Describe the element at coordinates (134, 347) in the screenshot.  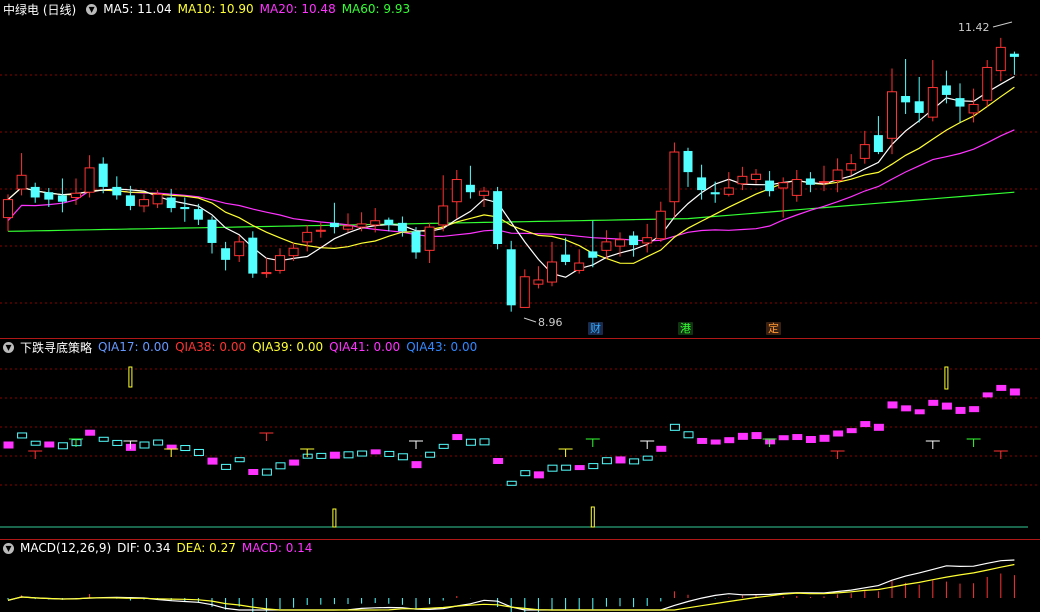
I see `qia17-label: QIA17: 0.00` at that location.